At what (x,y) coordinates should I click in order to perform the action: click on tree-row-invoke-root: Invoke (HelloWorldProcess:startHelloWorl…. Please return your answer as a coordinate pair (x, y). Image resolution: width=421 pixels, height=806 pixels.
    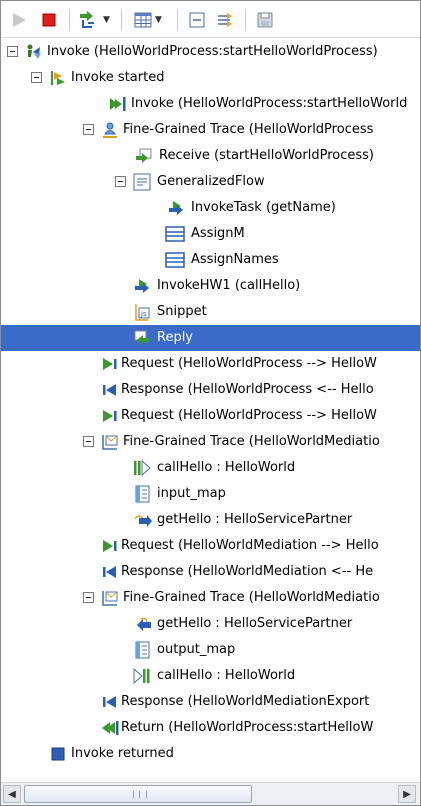
    Looking at the image, I should click on (210, 52).